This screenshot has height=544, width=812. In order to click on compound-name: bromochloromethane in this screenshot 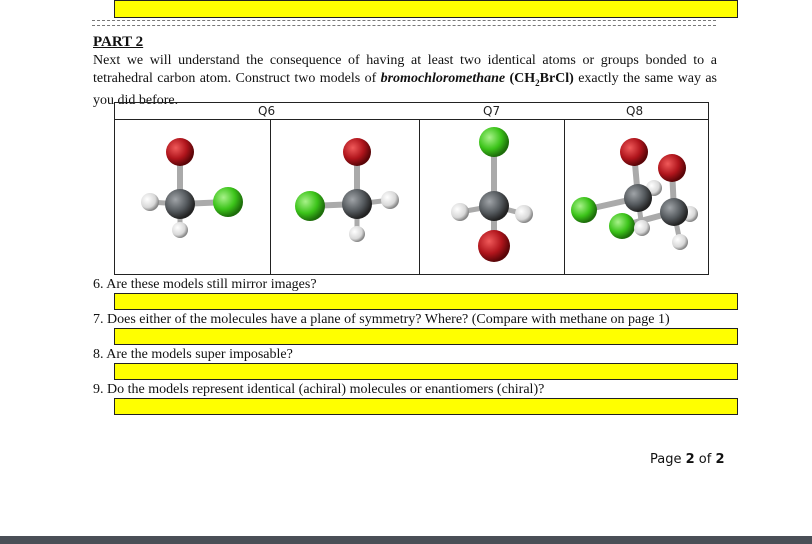, I will do `click(443, 78)`.